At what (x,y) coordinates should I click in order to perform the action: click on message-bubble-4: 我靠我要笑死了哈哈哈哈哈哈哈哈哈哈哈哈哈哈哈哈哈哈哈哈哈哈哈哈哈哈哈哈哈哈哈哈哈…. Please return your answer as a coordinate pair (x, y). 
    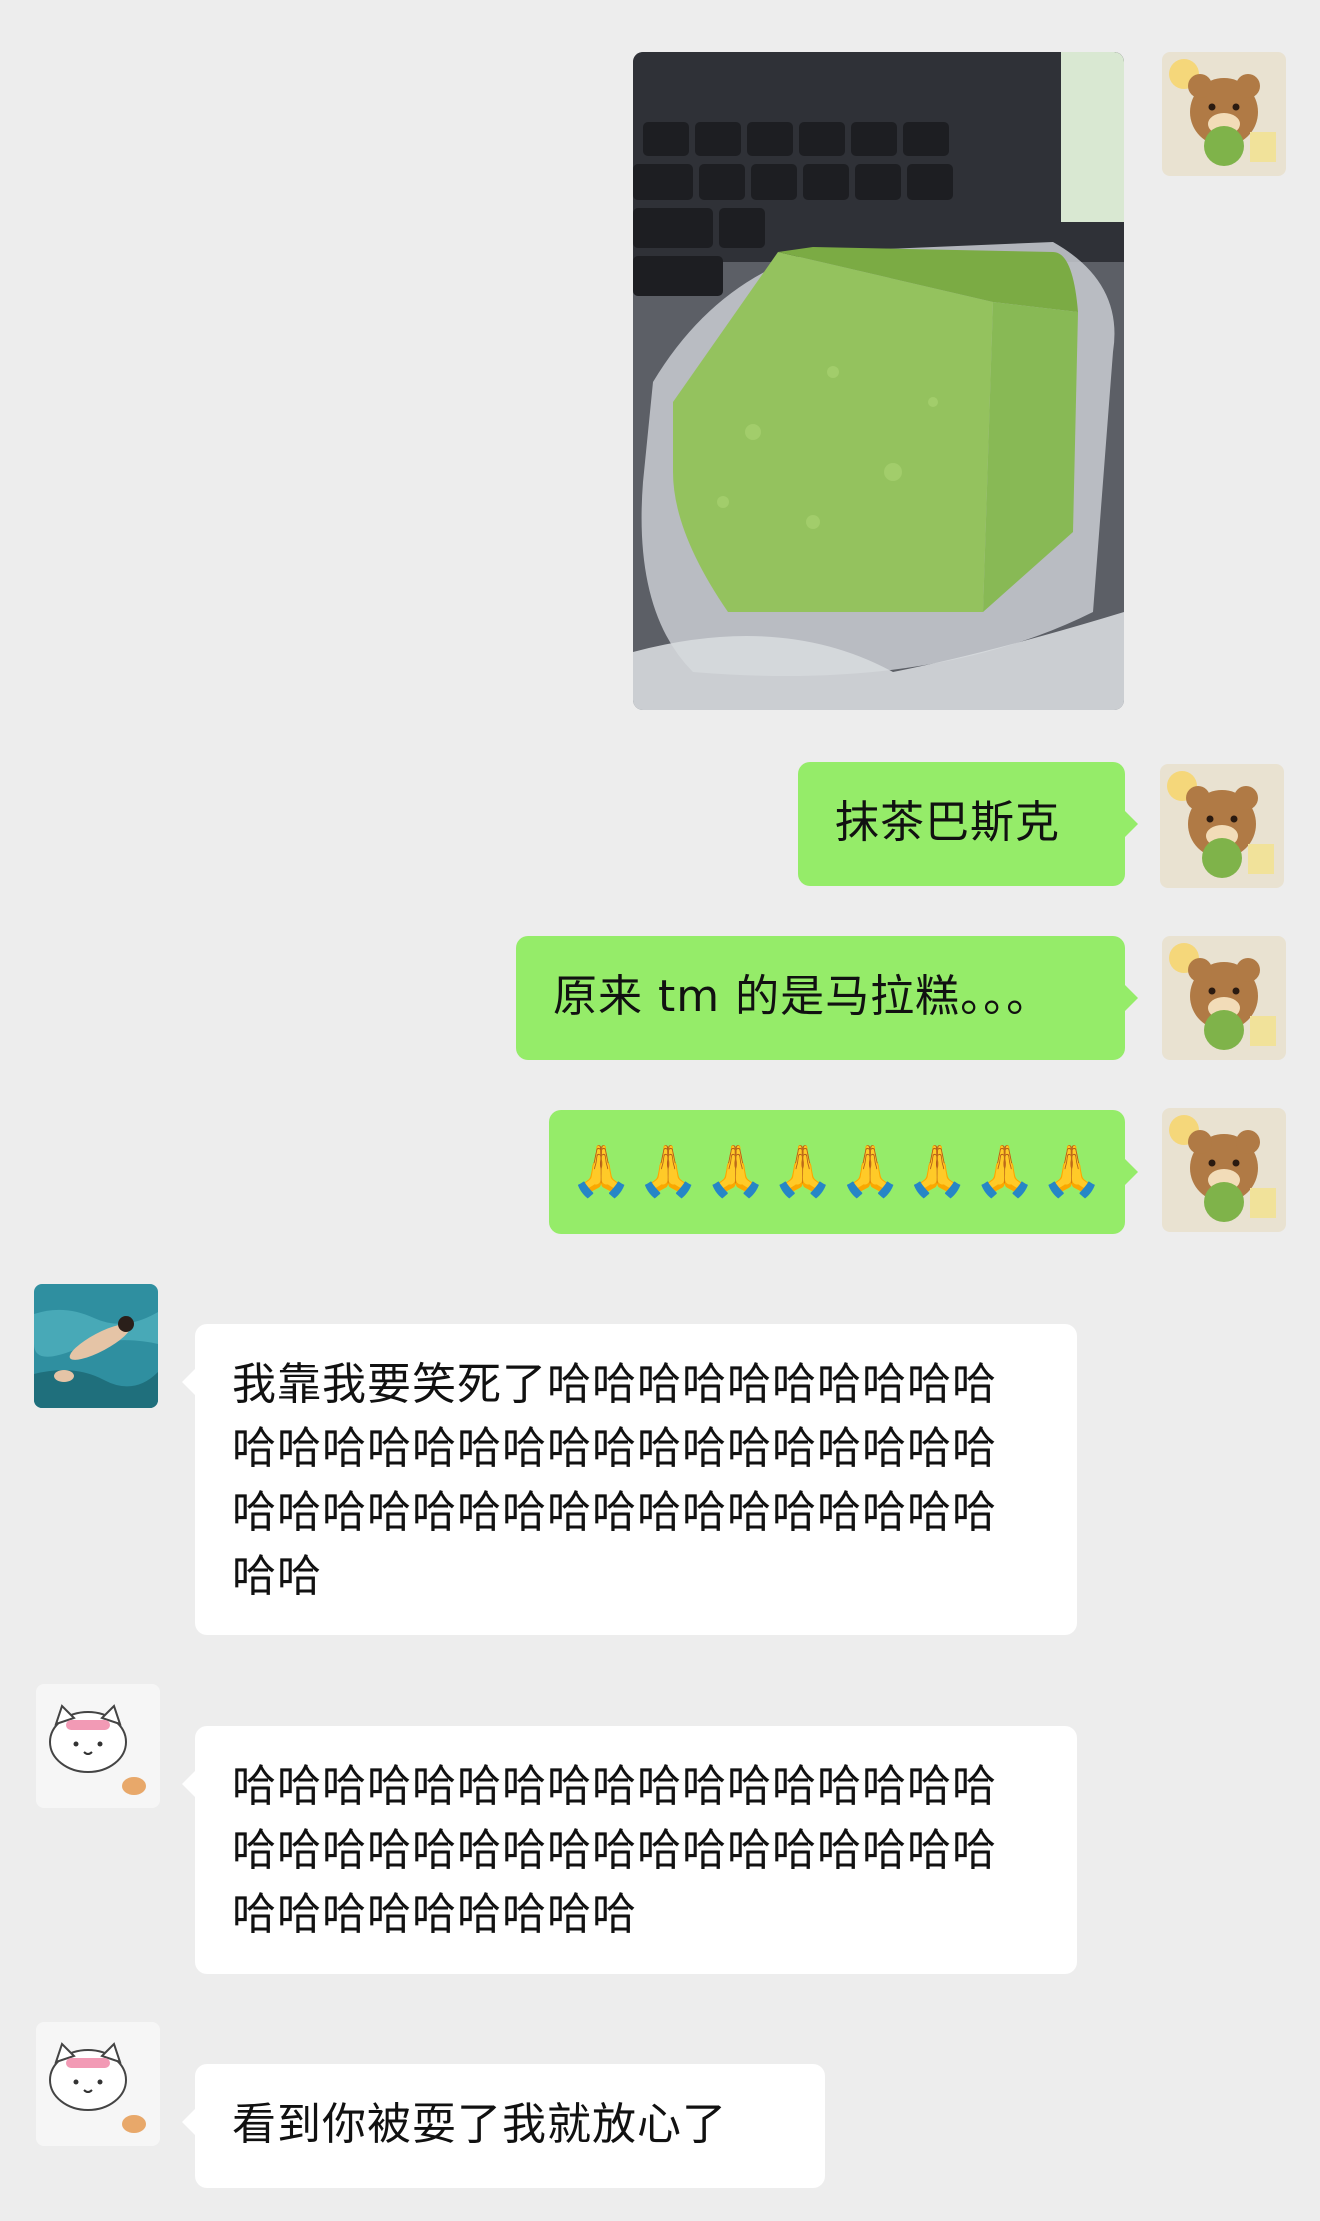
    Looking at the image, I should click on (629, 1479).